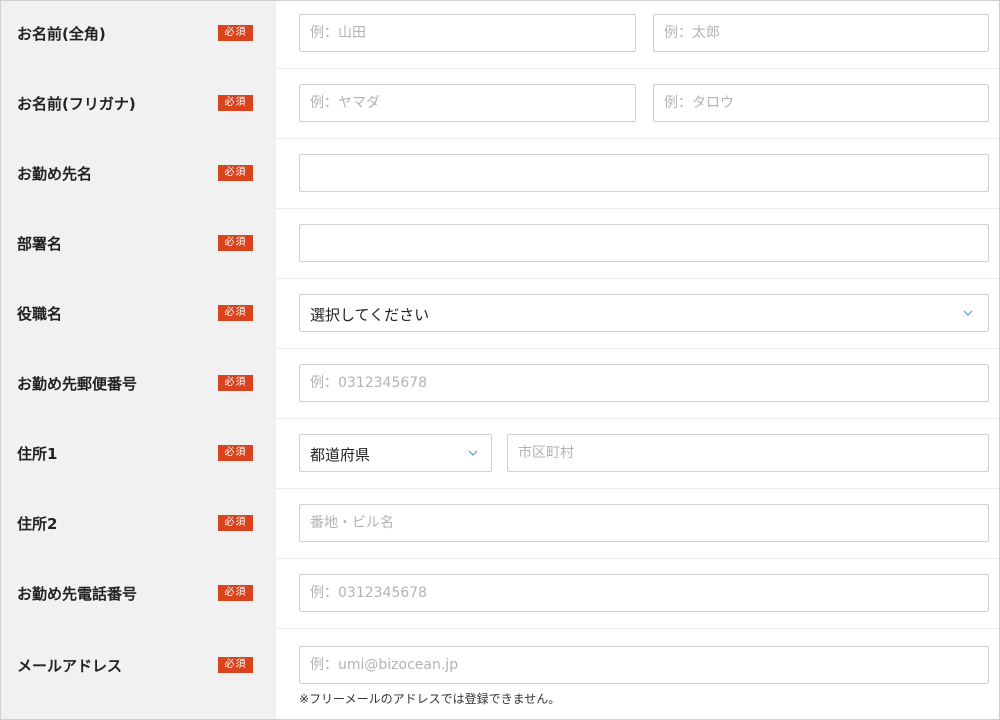 The width and height of the screenshot is (1000, 720). Describe the element at coordinates (138, 174) in the screenshot. I see `label-cell: お勤め先名 必須` at that location.